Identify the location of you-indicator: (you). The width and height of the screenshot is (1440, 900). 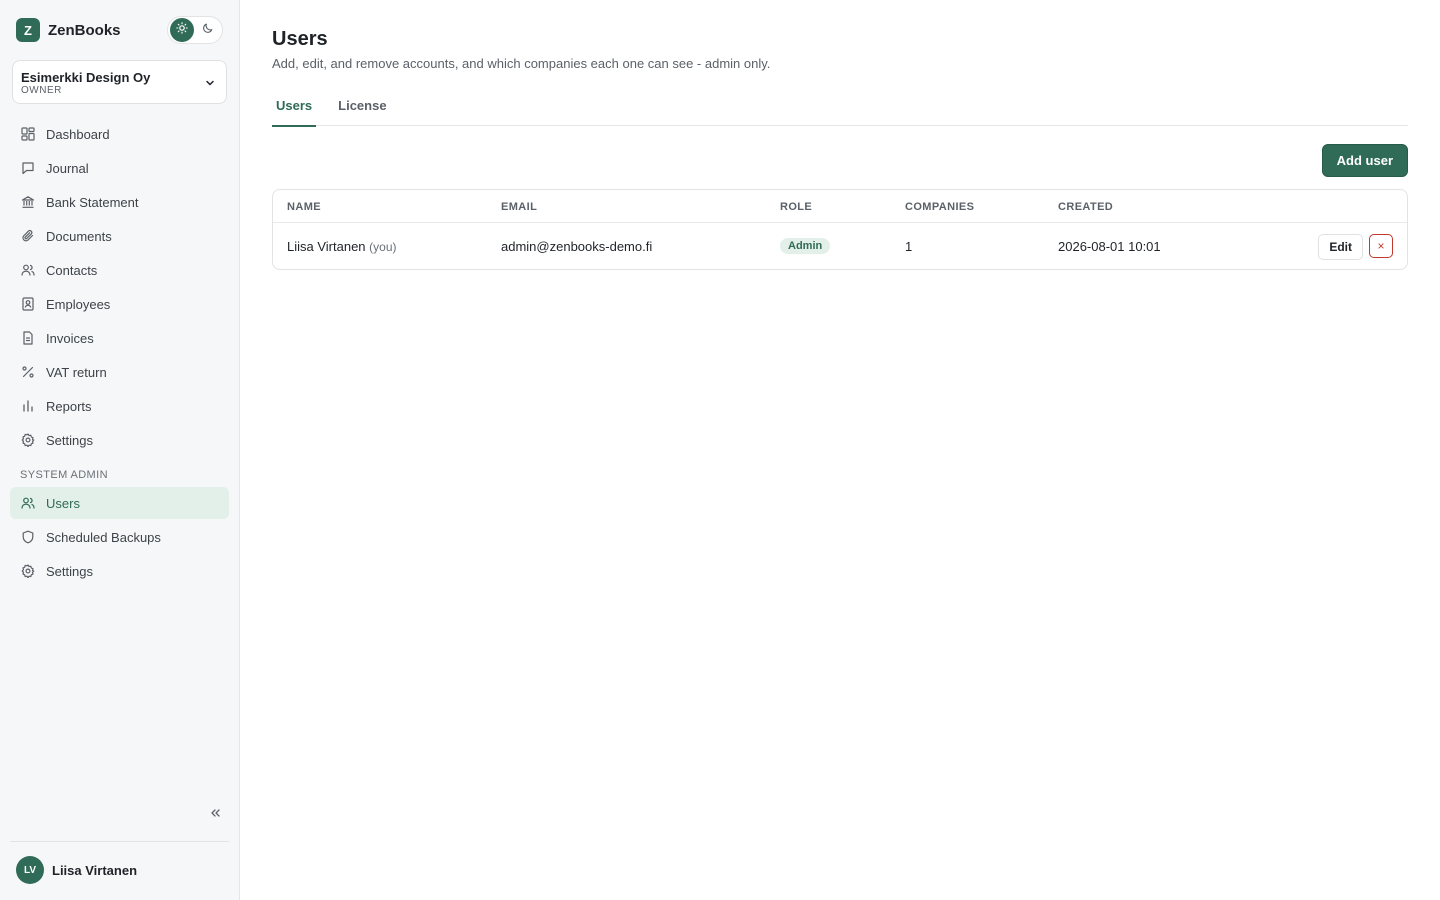
(383, 247).